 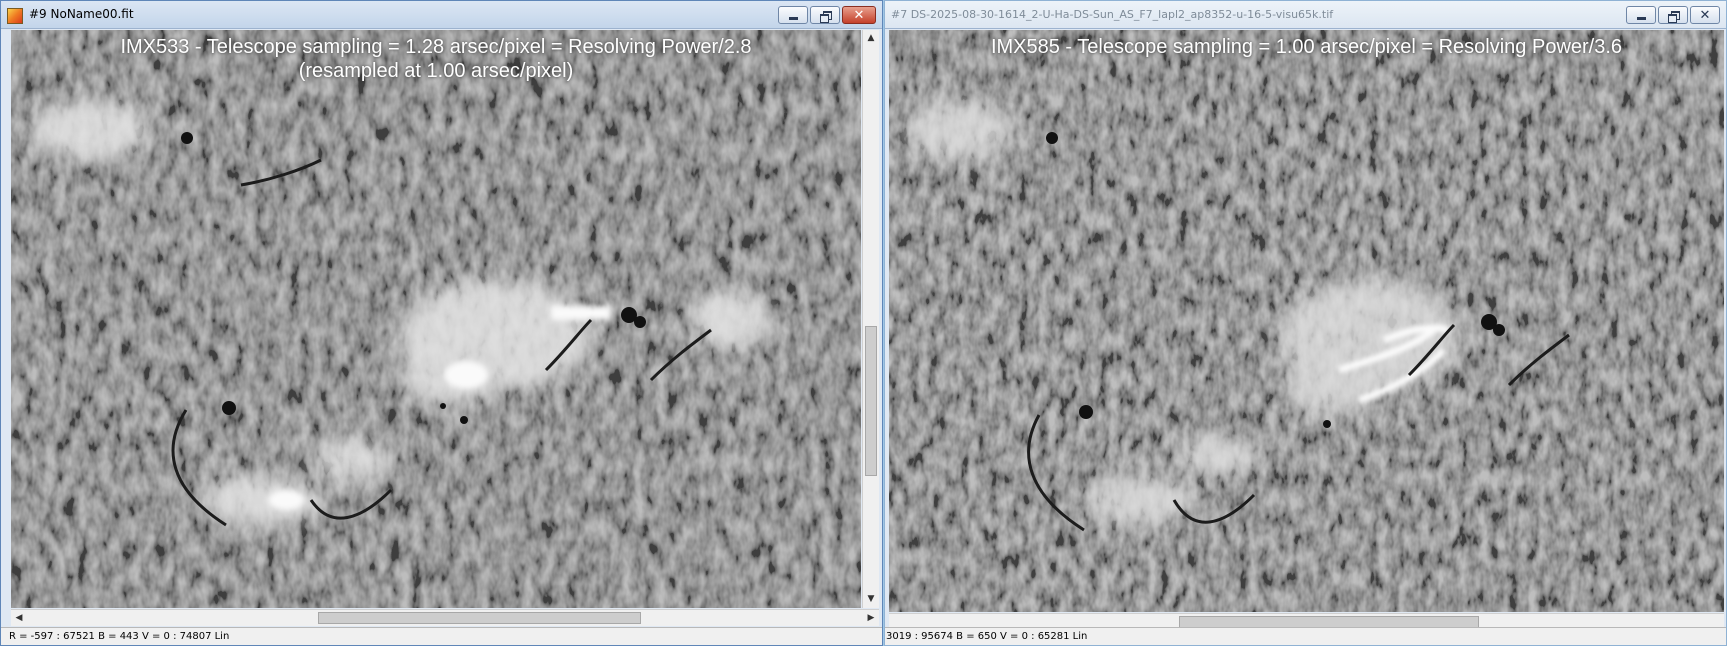 What do you see at coordinates (479, 618) in the screenshot?
I see `left-horizontal-scroll-thumb` at bounding box center [479, 618].